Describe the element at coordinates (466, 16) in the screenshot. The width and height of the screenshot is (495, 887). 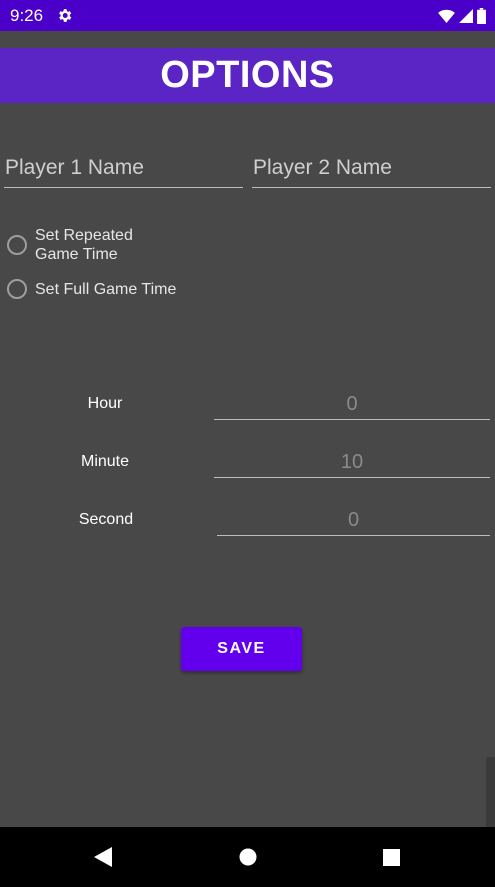
I see `cell-signal-icon` at that location.